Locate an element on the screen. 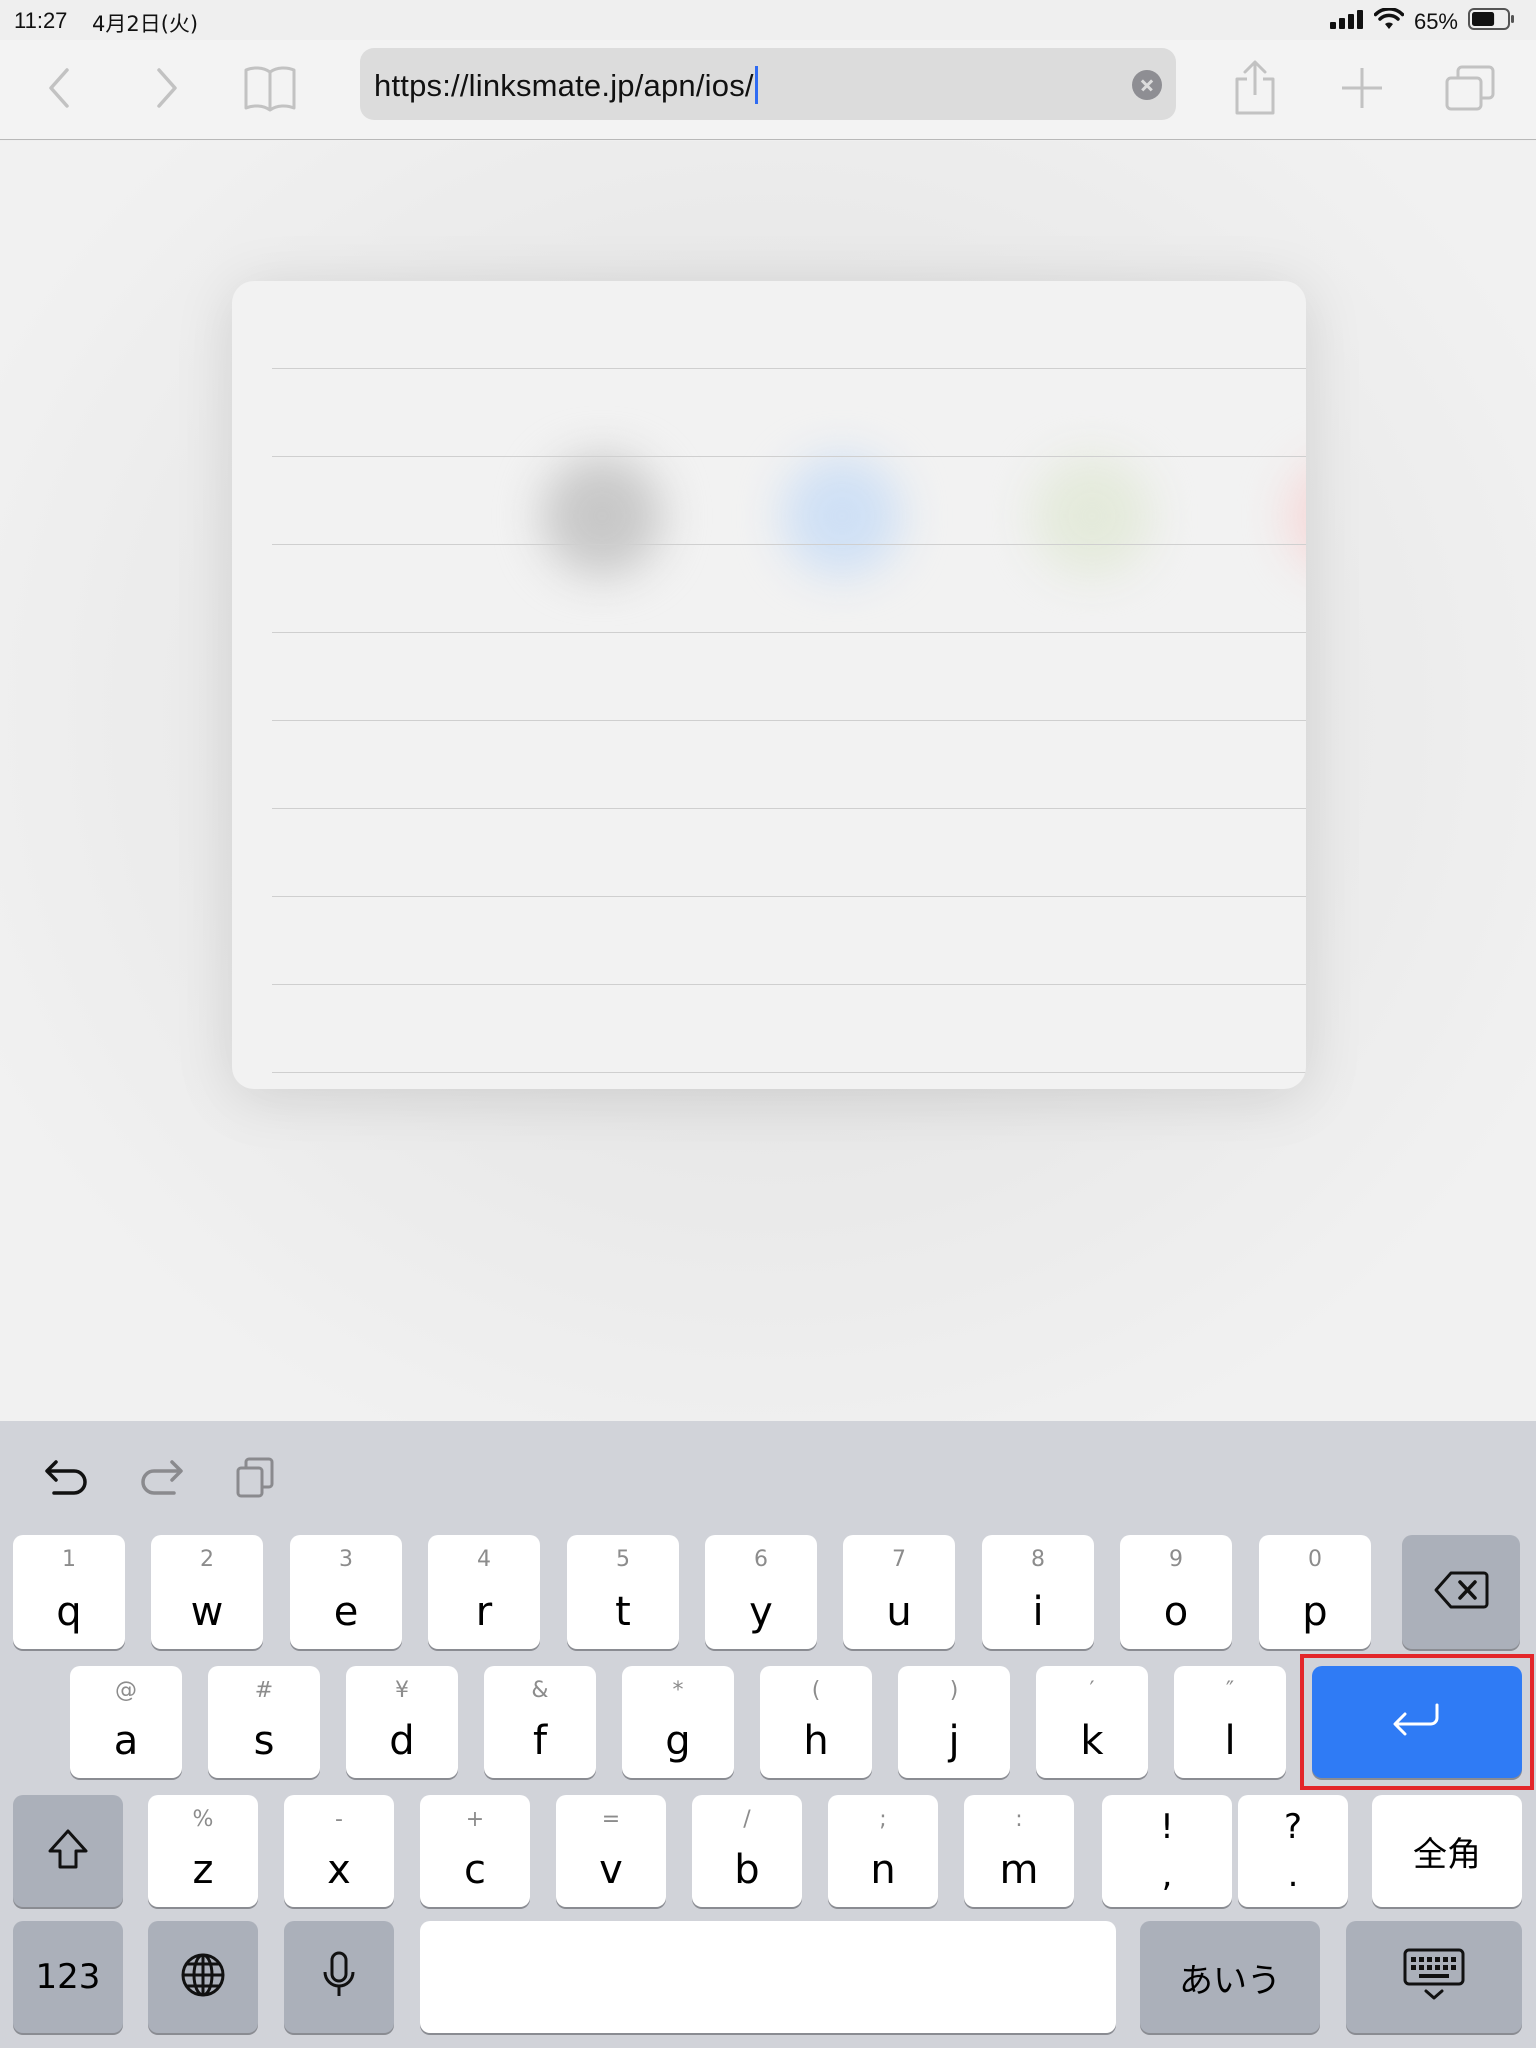 The image size is (1536, 2048). letter-key-c: + c is located at coordinates (475, 1851).